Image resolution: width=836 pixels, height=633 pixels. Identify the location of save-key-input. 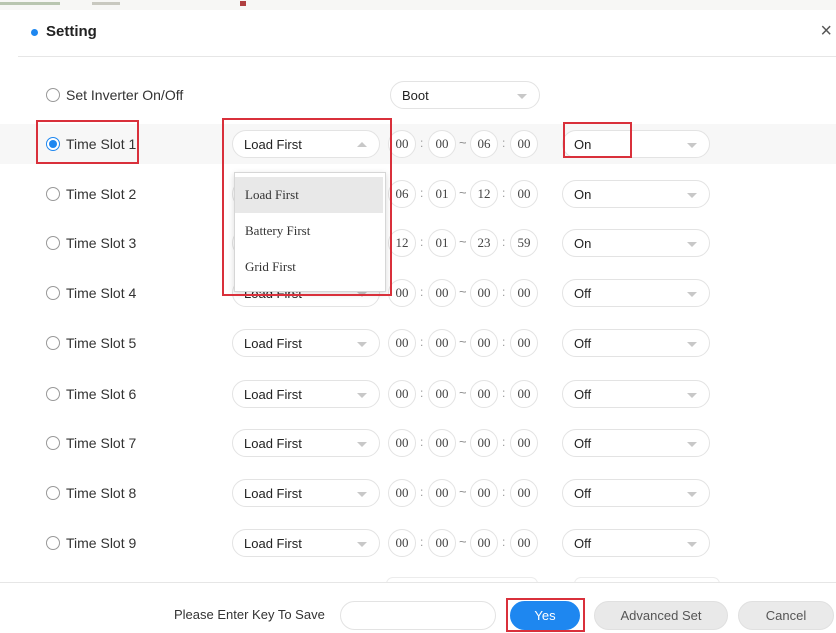
(418, 615).